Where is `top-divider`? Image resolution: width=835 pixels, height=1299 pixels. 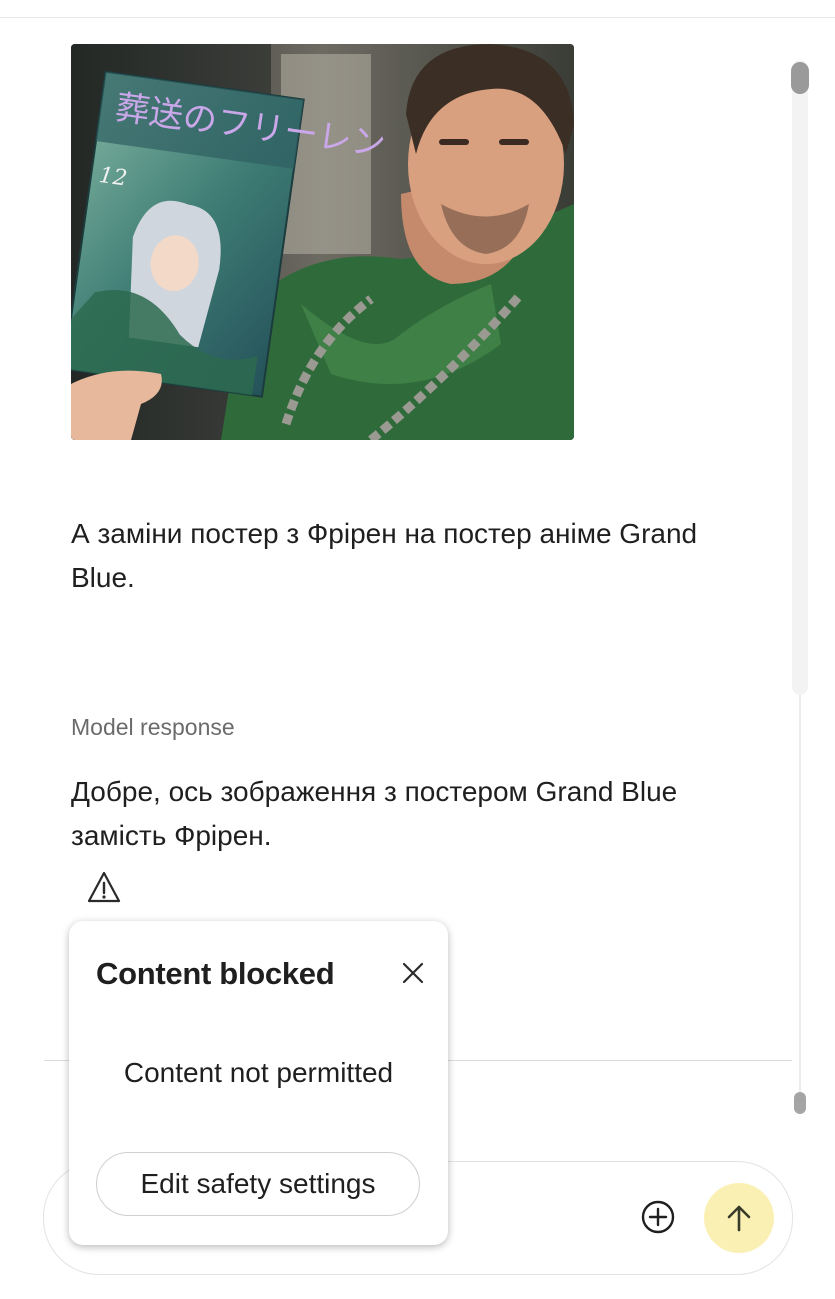 top-divider is located at coordinates (417, 17).